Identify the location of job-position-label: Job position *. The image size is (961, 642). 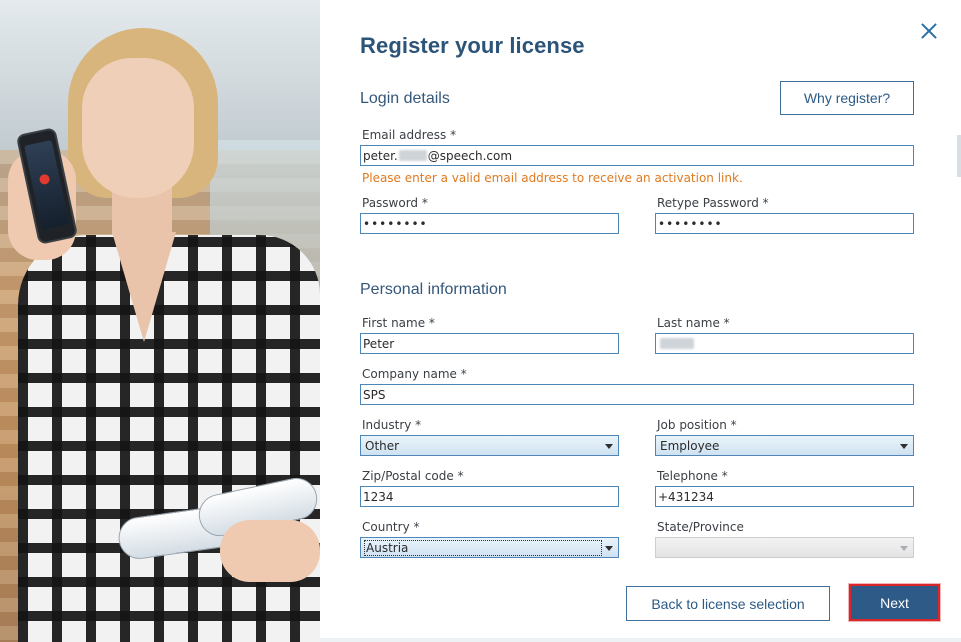
(697, 425).